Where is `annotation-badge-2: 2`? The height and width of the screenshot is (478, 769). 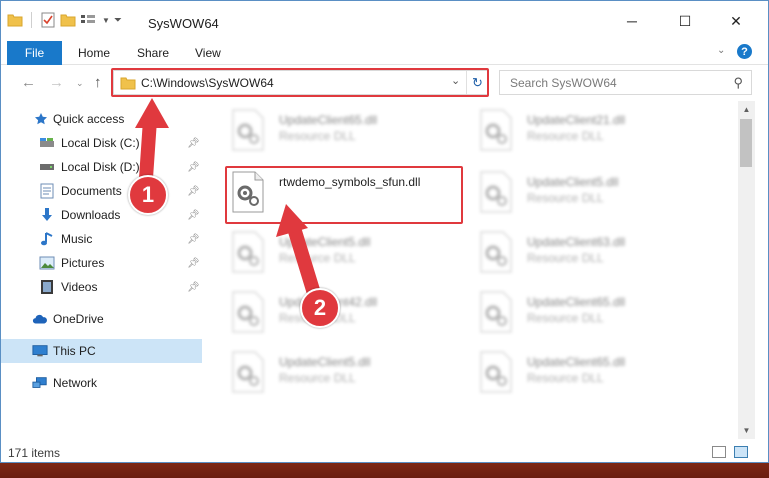 annotation-badge-2: 2 is located at coordinates (320, 308).